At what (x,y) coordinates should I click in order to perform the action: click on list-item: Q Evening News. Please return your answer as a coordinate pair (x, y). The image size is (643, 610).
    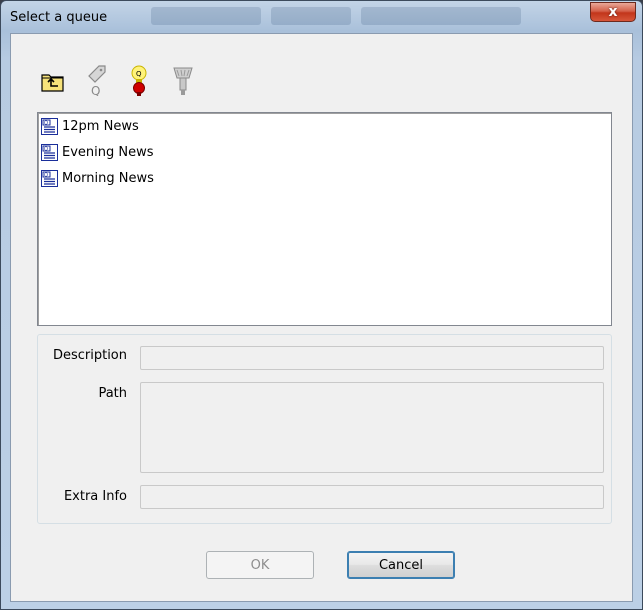
    Looking at the image, I should click on (97, 152).